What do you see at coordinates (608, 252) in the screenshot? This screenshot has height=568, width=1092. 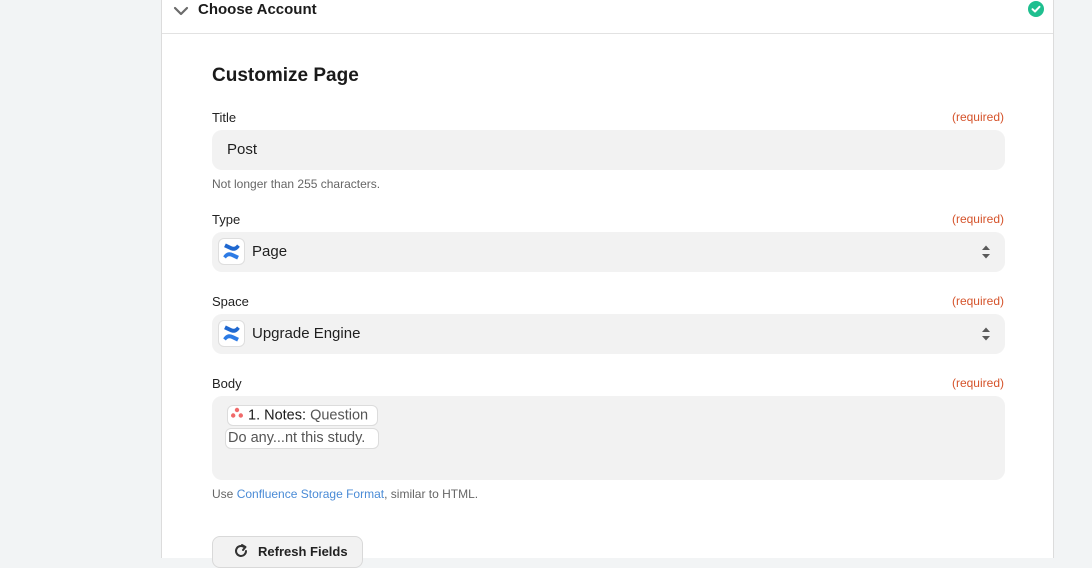 I see `type-select: Page` at bounding box center [608, 252].